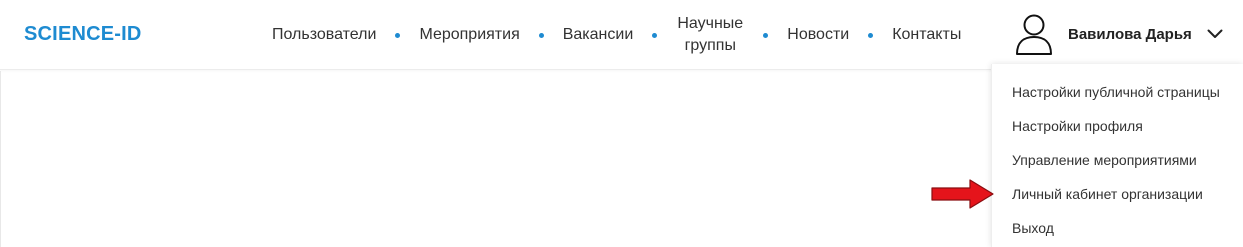 This screenshot has height=247, width=1243. I want to click on red-arrow-right-icon, so click(962, 194).